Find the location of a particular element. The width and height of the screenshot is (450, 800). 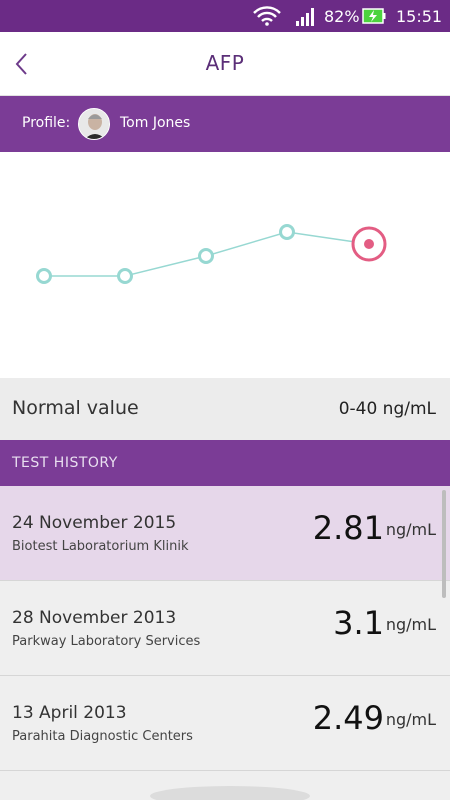

scrollbar is located at coordinates (444, 544).